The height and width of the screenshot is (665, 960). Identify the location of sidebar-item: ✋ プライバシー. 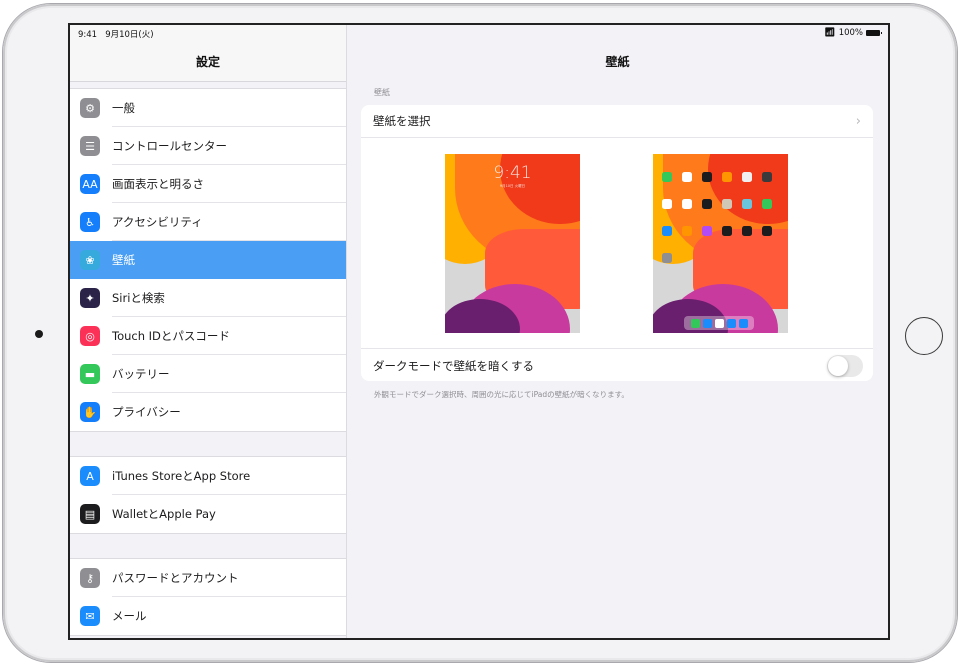
(208, 412).